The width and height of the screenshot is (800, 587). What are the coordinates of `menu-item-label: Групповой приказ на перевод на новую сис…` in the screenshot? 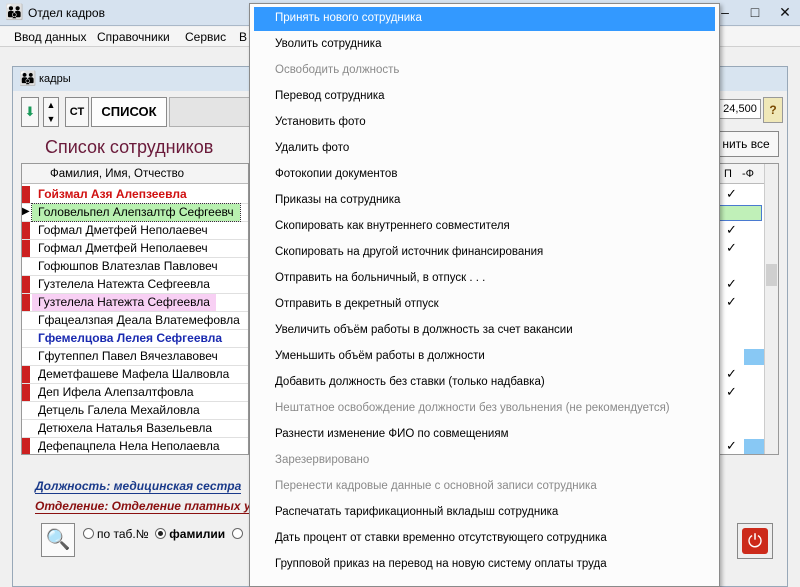 It's located at (441, 564).